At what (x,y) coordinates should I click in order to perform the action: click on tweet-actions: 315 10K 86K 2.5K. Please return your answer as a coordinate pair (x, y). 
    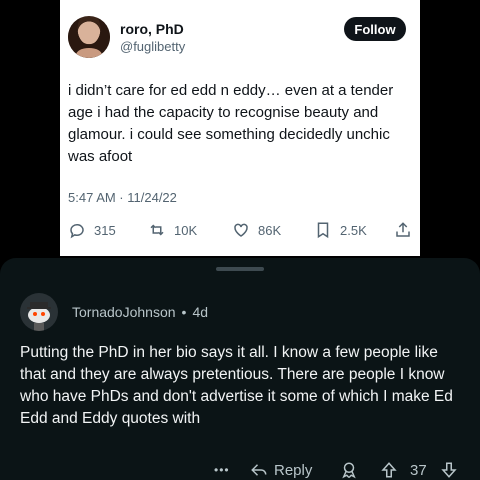
    Looking at the image, I should click on (240, 230).